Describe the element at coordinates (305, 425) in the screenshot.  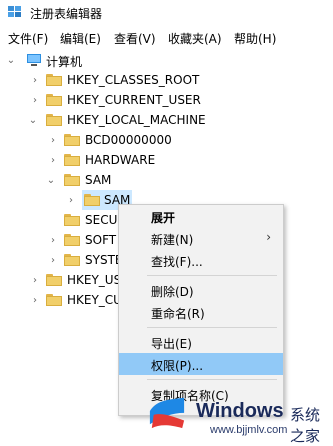
I see `watermark-site-name: 系统之家` at that location.